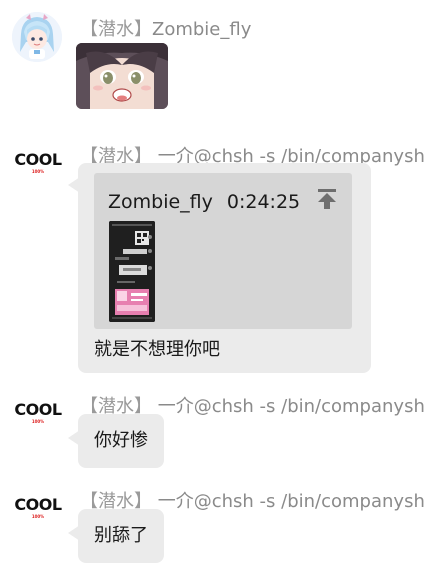 This screenshot has width=434, height=575. Describe the element at coordinates (116, 536) in the screenshot. I see `text-bubble: 别舔了` at that location.